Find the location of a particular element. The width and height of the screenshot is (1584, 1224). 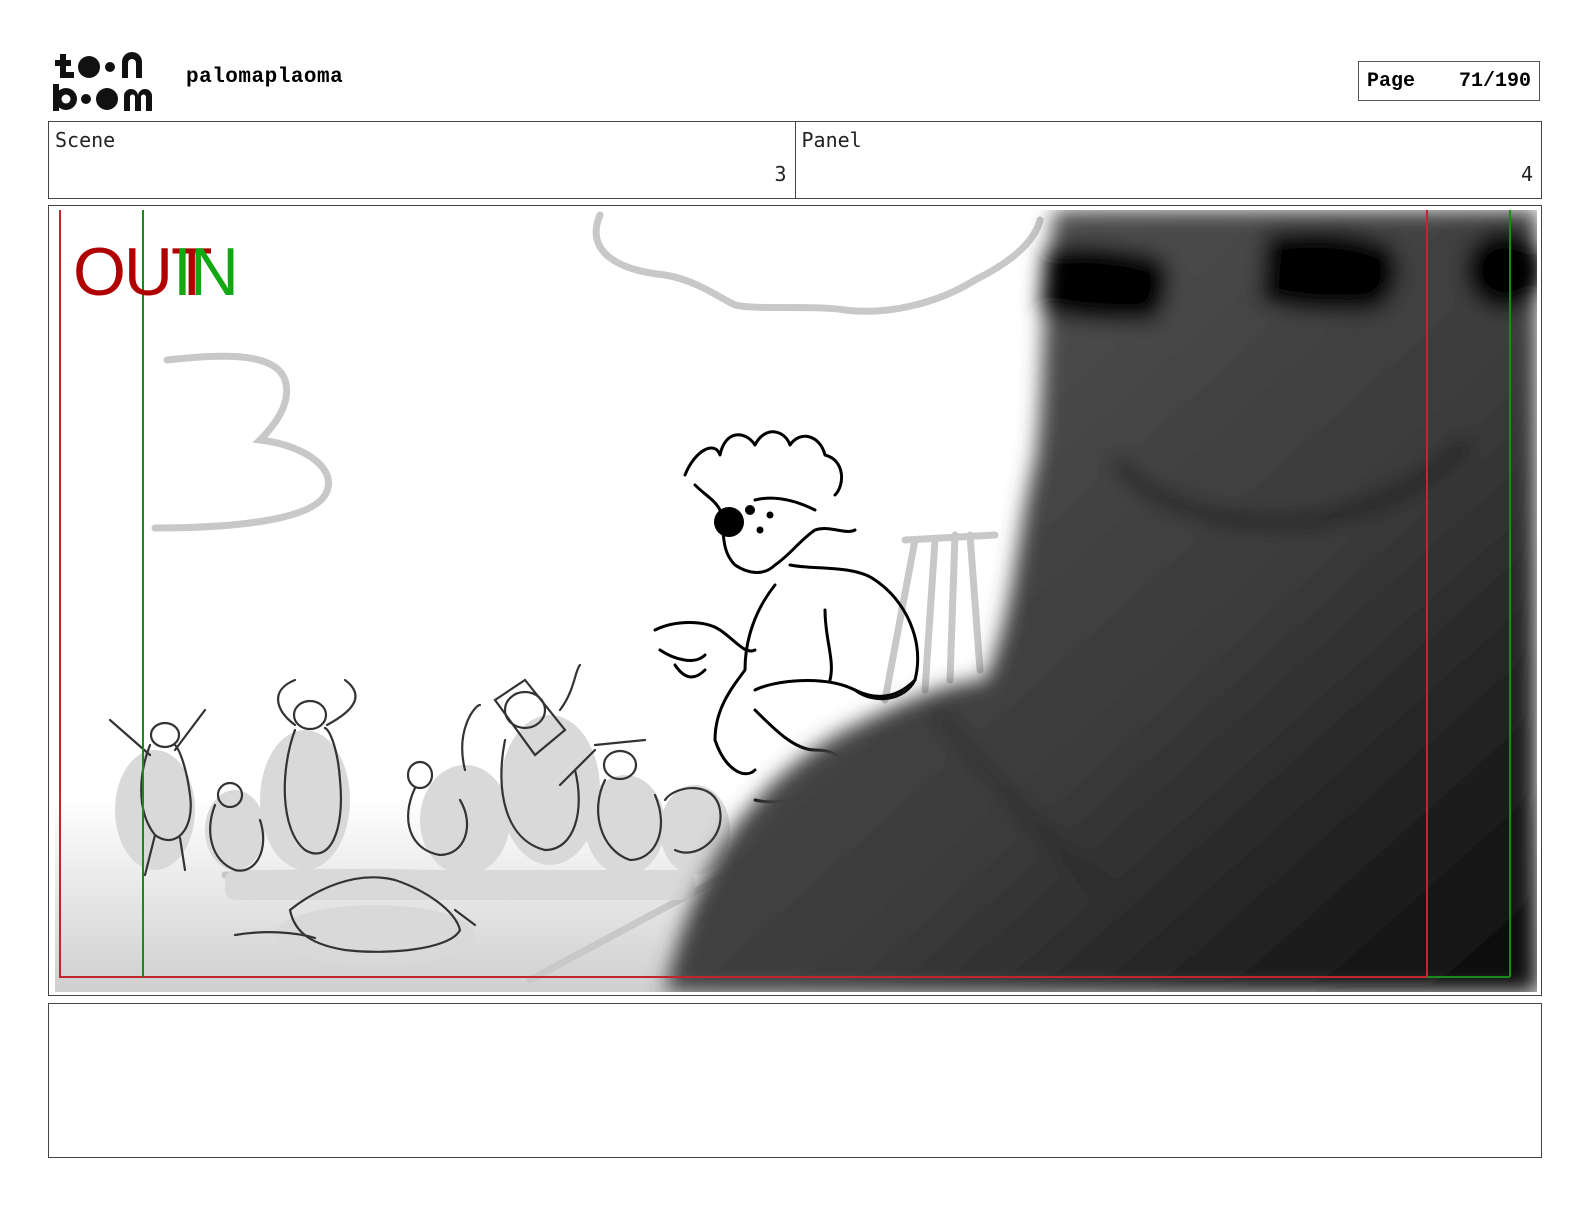

camera-in-label: IN is located at coordinates (206, 272).